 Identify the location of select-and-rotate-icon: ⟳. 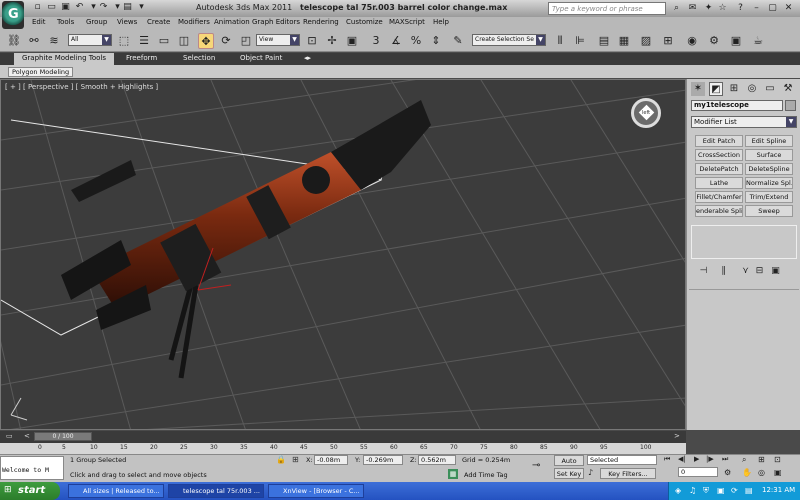
(226, 41).